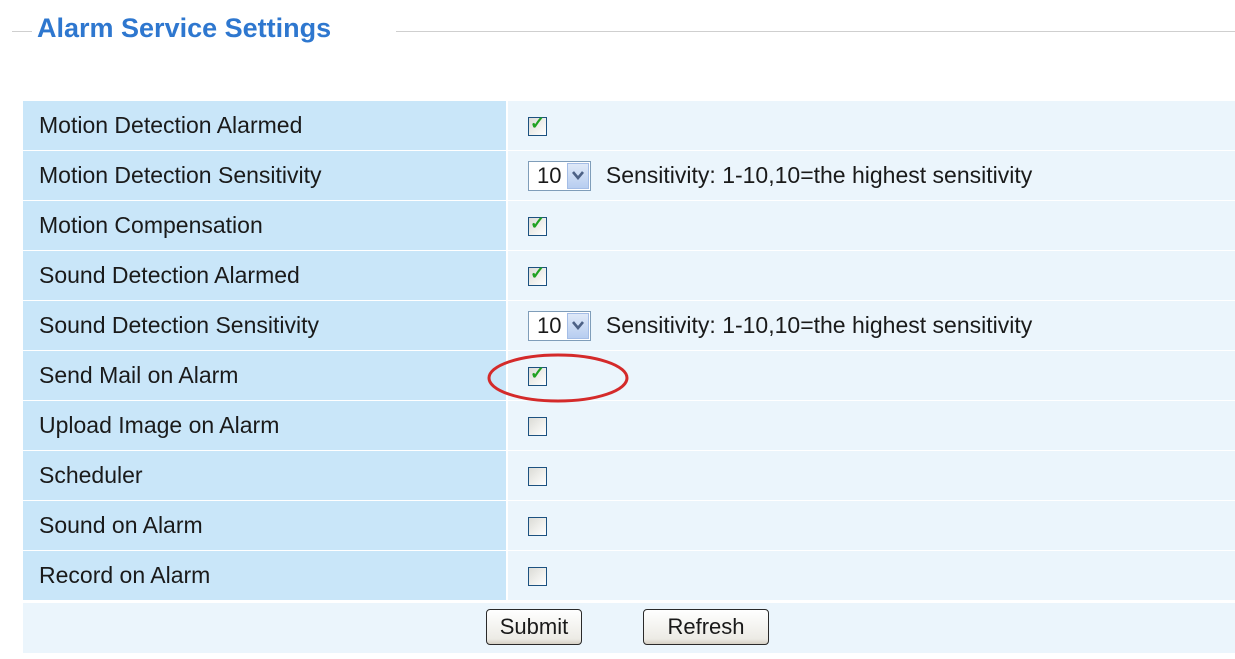  Describe the element at coordinates (265, 376) in the screenshot. I see `setting-label: Send Mail on Alarm` at that location.